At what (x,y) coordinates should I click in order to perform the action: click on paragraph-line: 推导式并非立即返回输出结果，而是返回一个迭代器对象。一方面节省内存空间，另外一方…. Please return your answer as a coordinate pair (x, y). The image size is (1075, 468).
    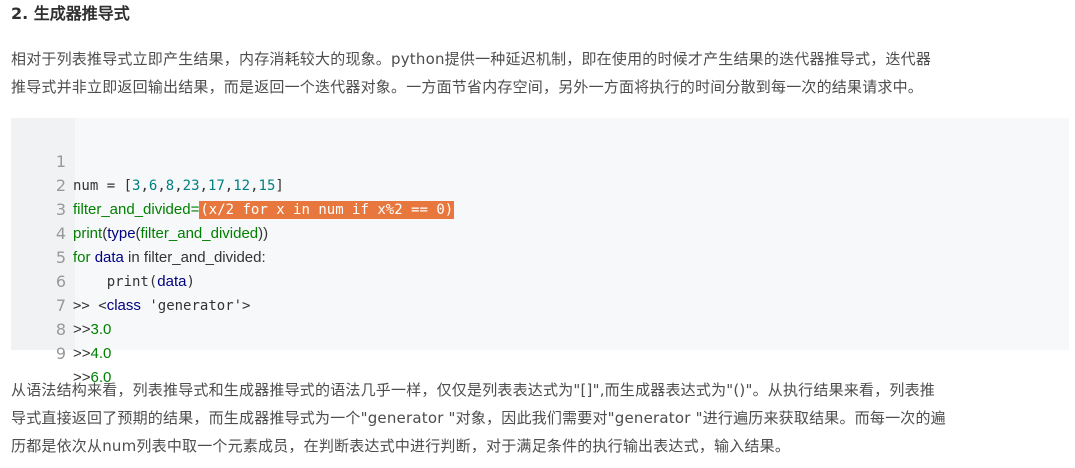
    Looking at the image, I should click on (467, 87).